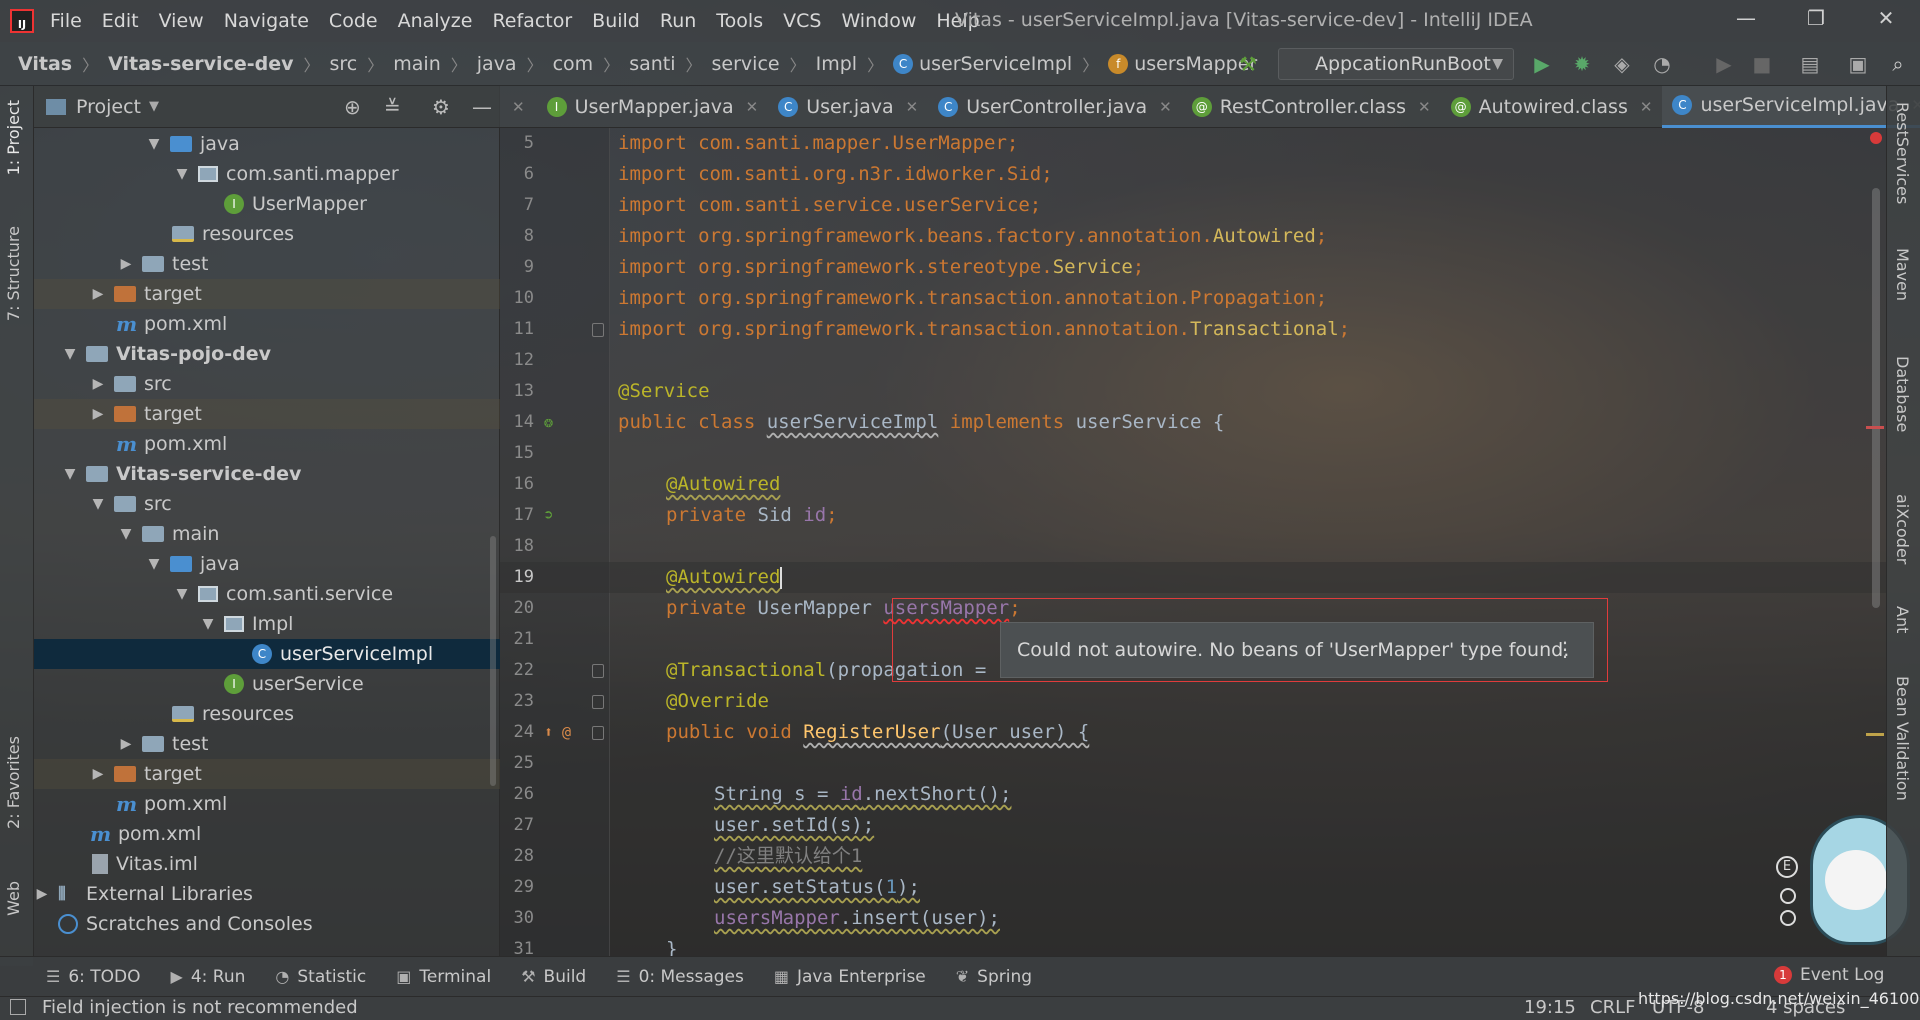 This screenshot has width=1920, height=1020. Describe the element at coordinates (1550, 1007) in the screenshot. I see `caret-position: 19:15` at that location.